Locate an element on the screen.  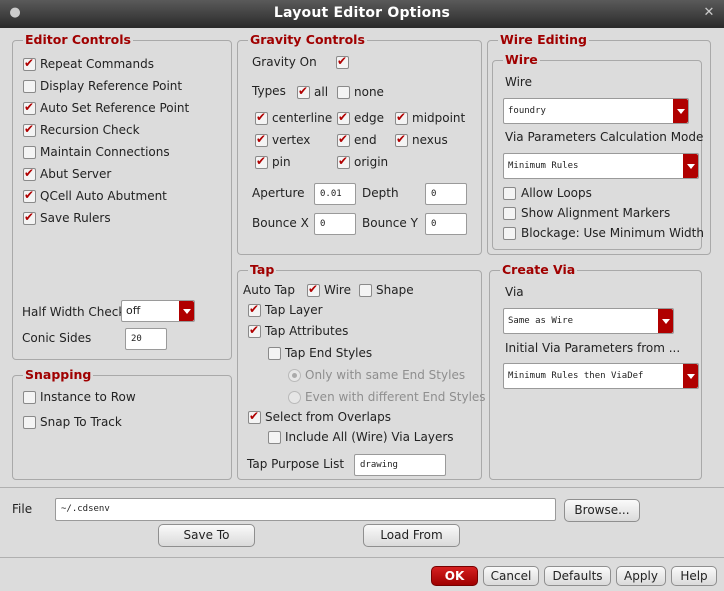
conic-sides-input: 20 is located at coordinates (146, 339).